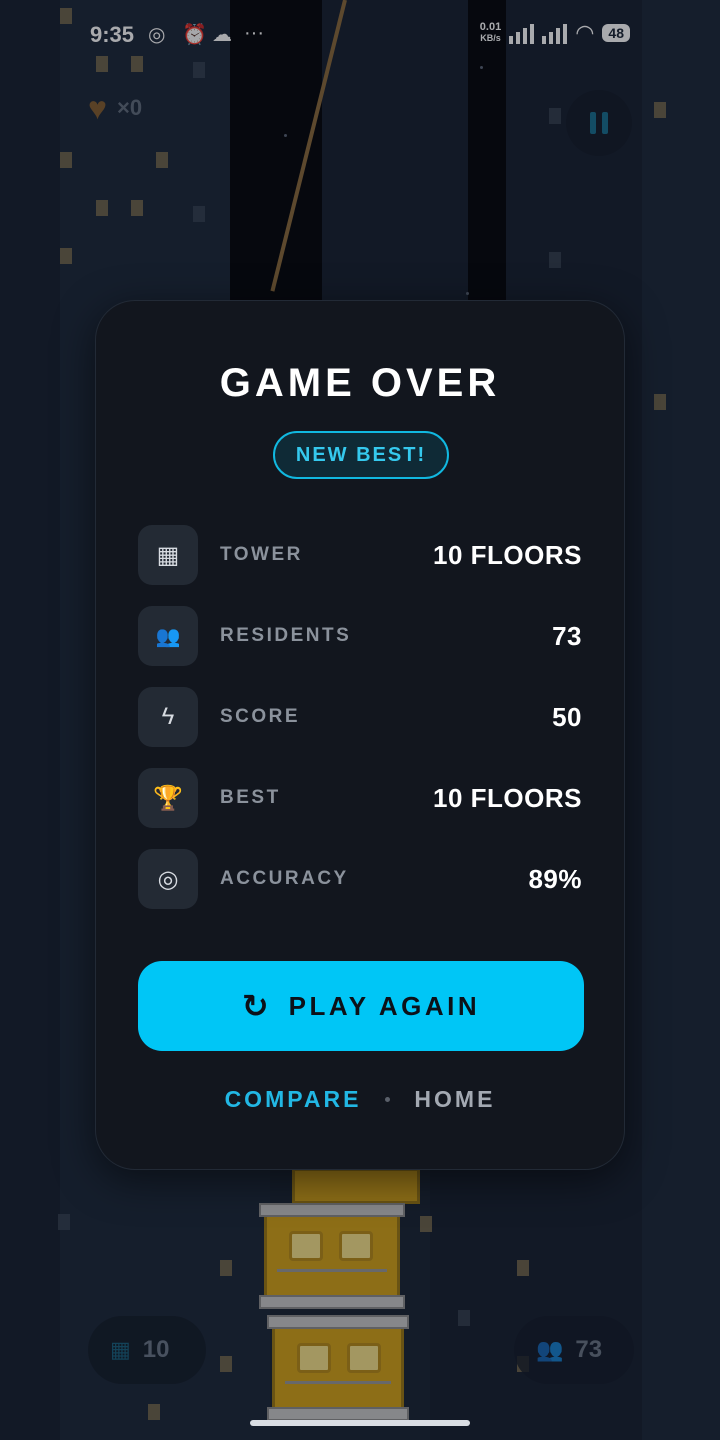 Image resolution: width=720 pixels, height=1440 pixels. What do you see at coordinates (168, 555) in the screenshot?
I see `building-icon: ▦` at bounding box center [168, 555].